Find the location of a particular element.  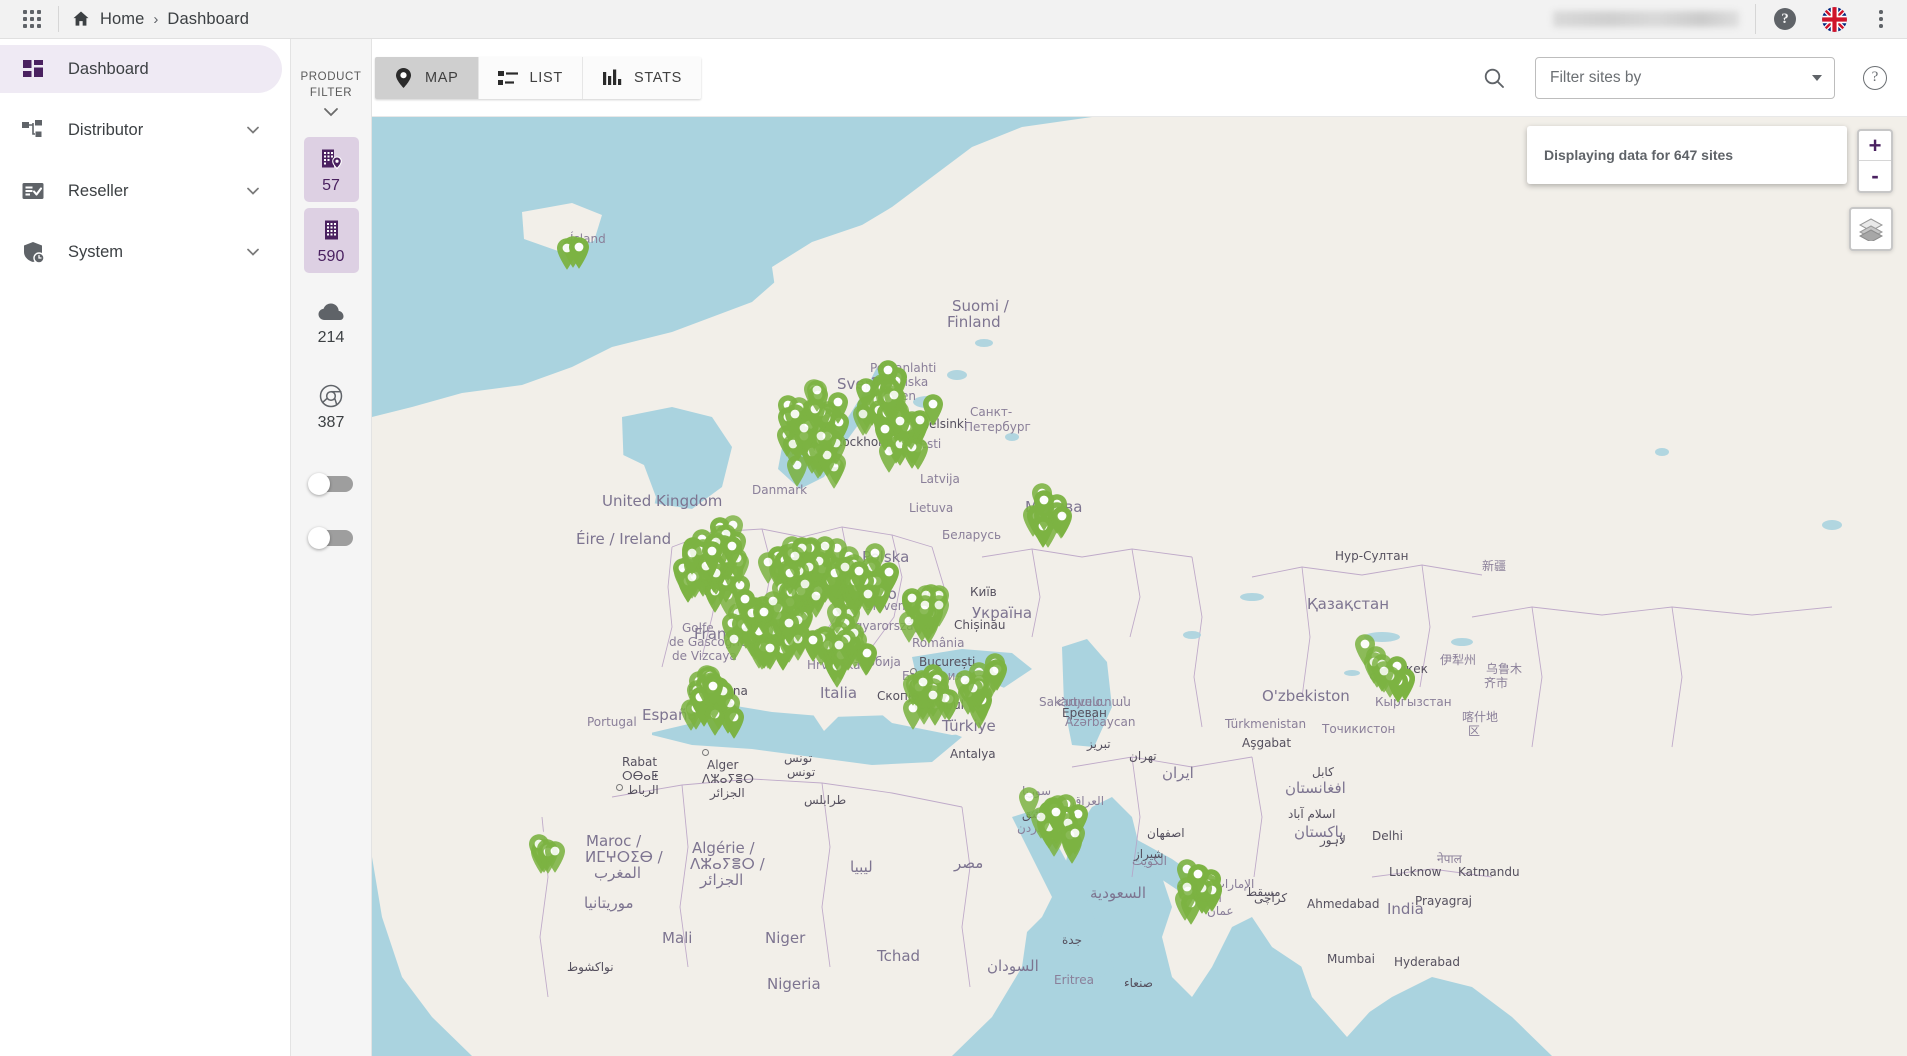

tab-label: MAP is located at coordinates (442, 77).